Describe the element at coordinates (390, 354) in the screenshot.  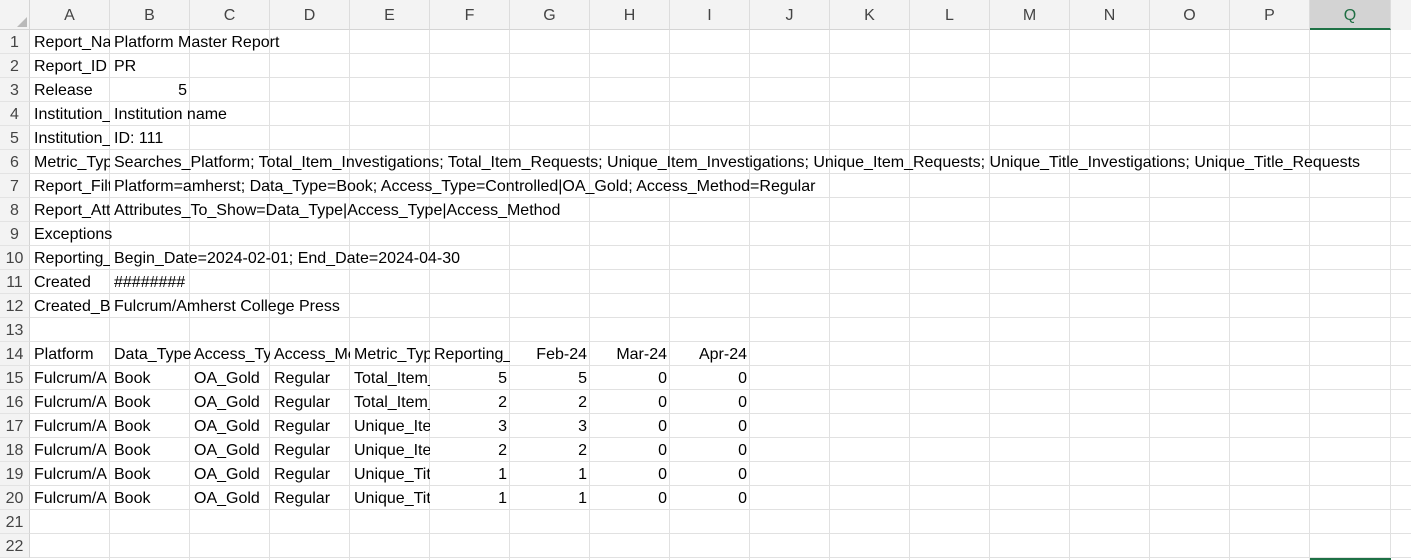
I see `cell-e14: Metric_Typ` at that location.